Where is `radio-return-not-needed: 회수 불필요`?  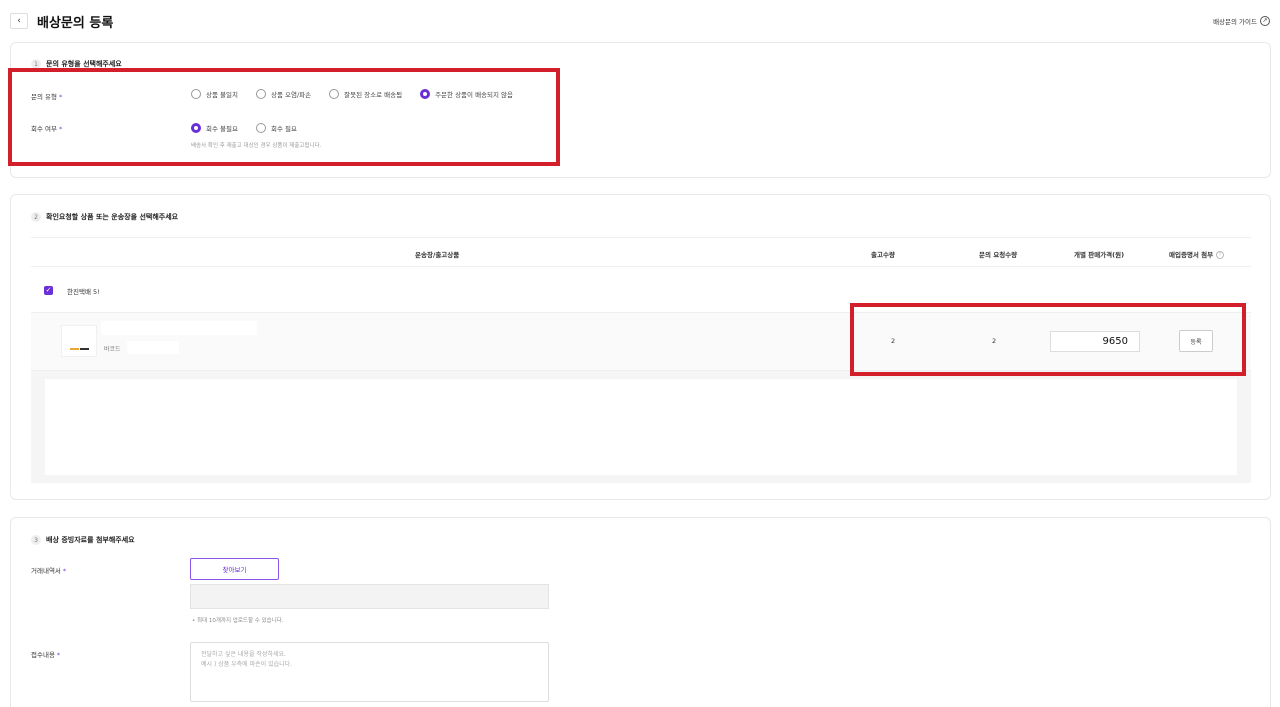
radio-return-not-needed: 회수 불필요 is located at coordinates (214, 128).